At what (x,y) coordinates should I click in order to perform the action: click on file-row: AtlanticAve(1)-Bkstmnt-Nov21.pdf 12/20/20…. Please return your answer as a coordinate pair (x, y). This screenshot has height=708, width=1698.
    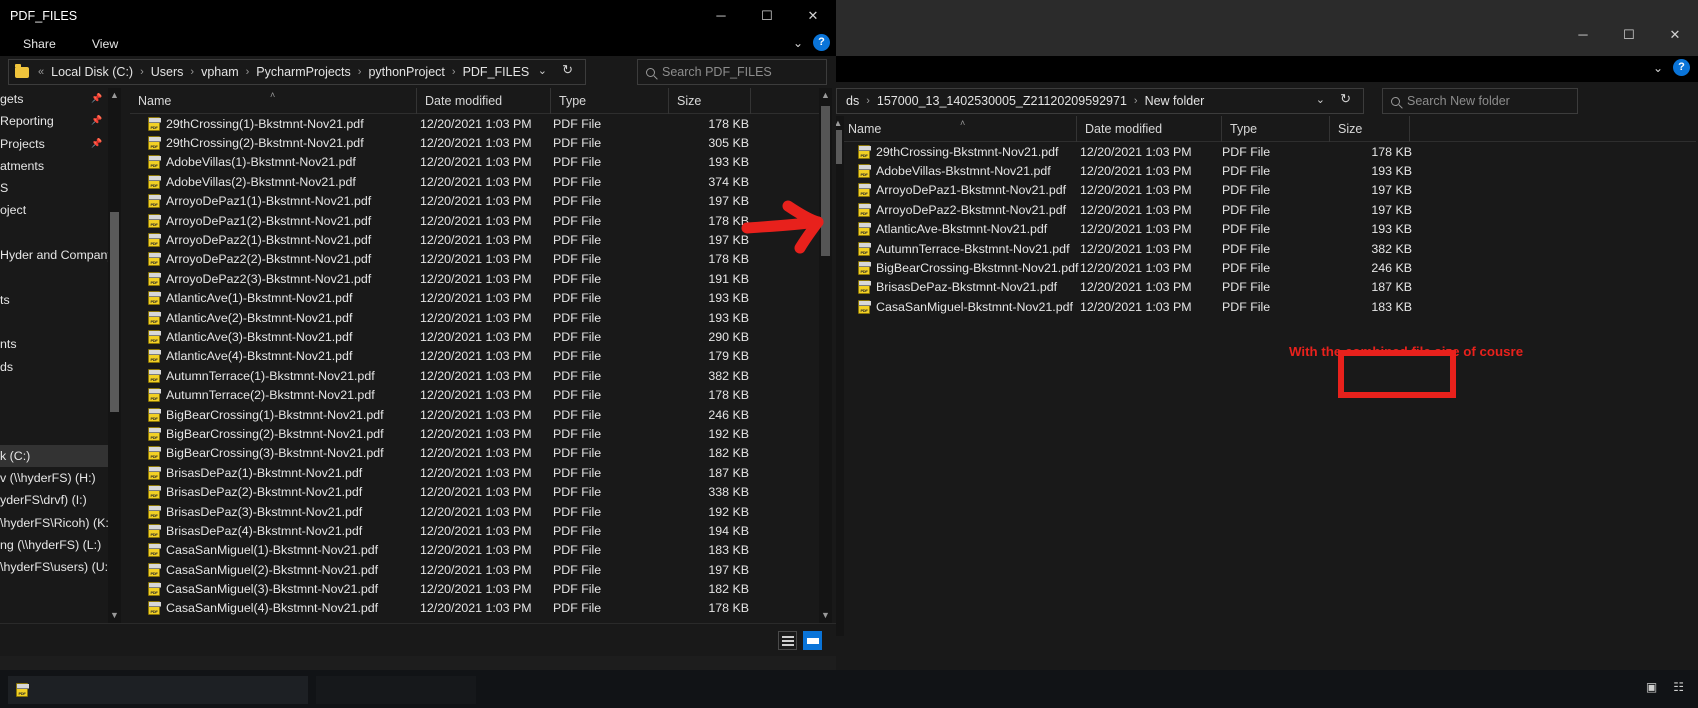
    Looking at the image, I should click on (475, 298).